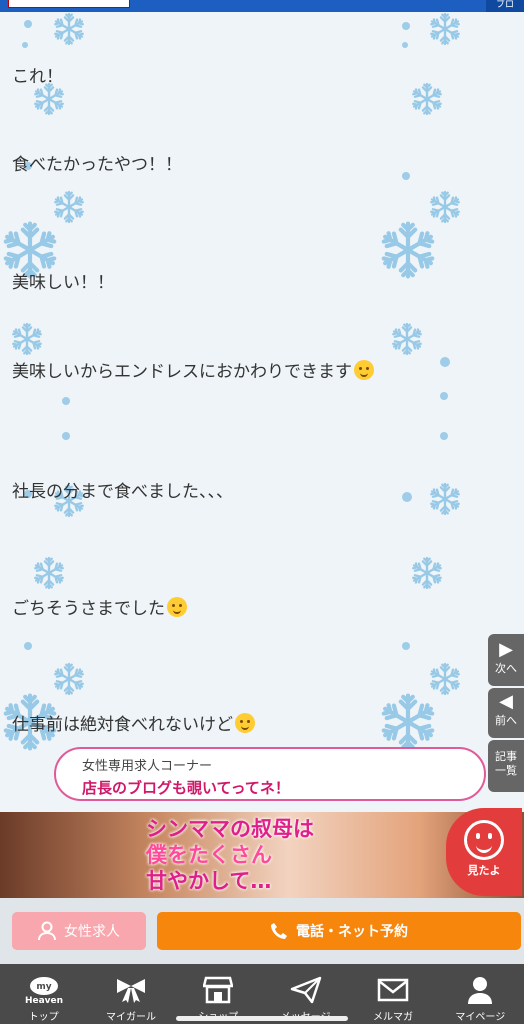 The height and width of the screenshot is (1024, 524). I want to click on tab-my-girl: マイガール, so click(130, 994).